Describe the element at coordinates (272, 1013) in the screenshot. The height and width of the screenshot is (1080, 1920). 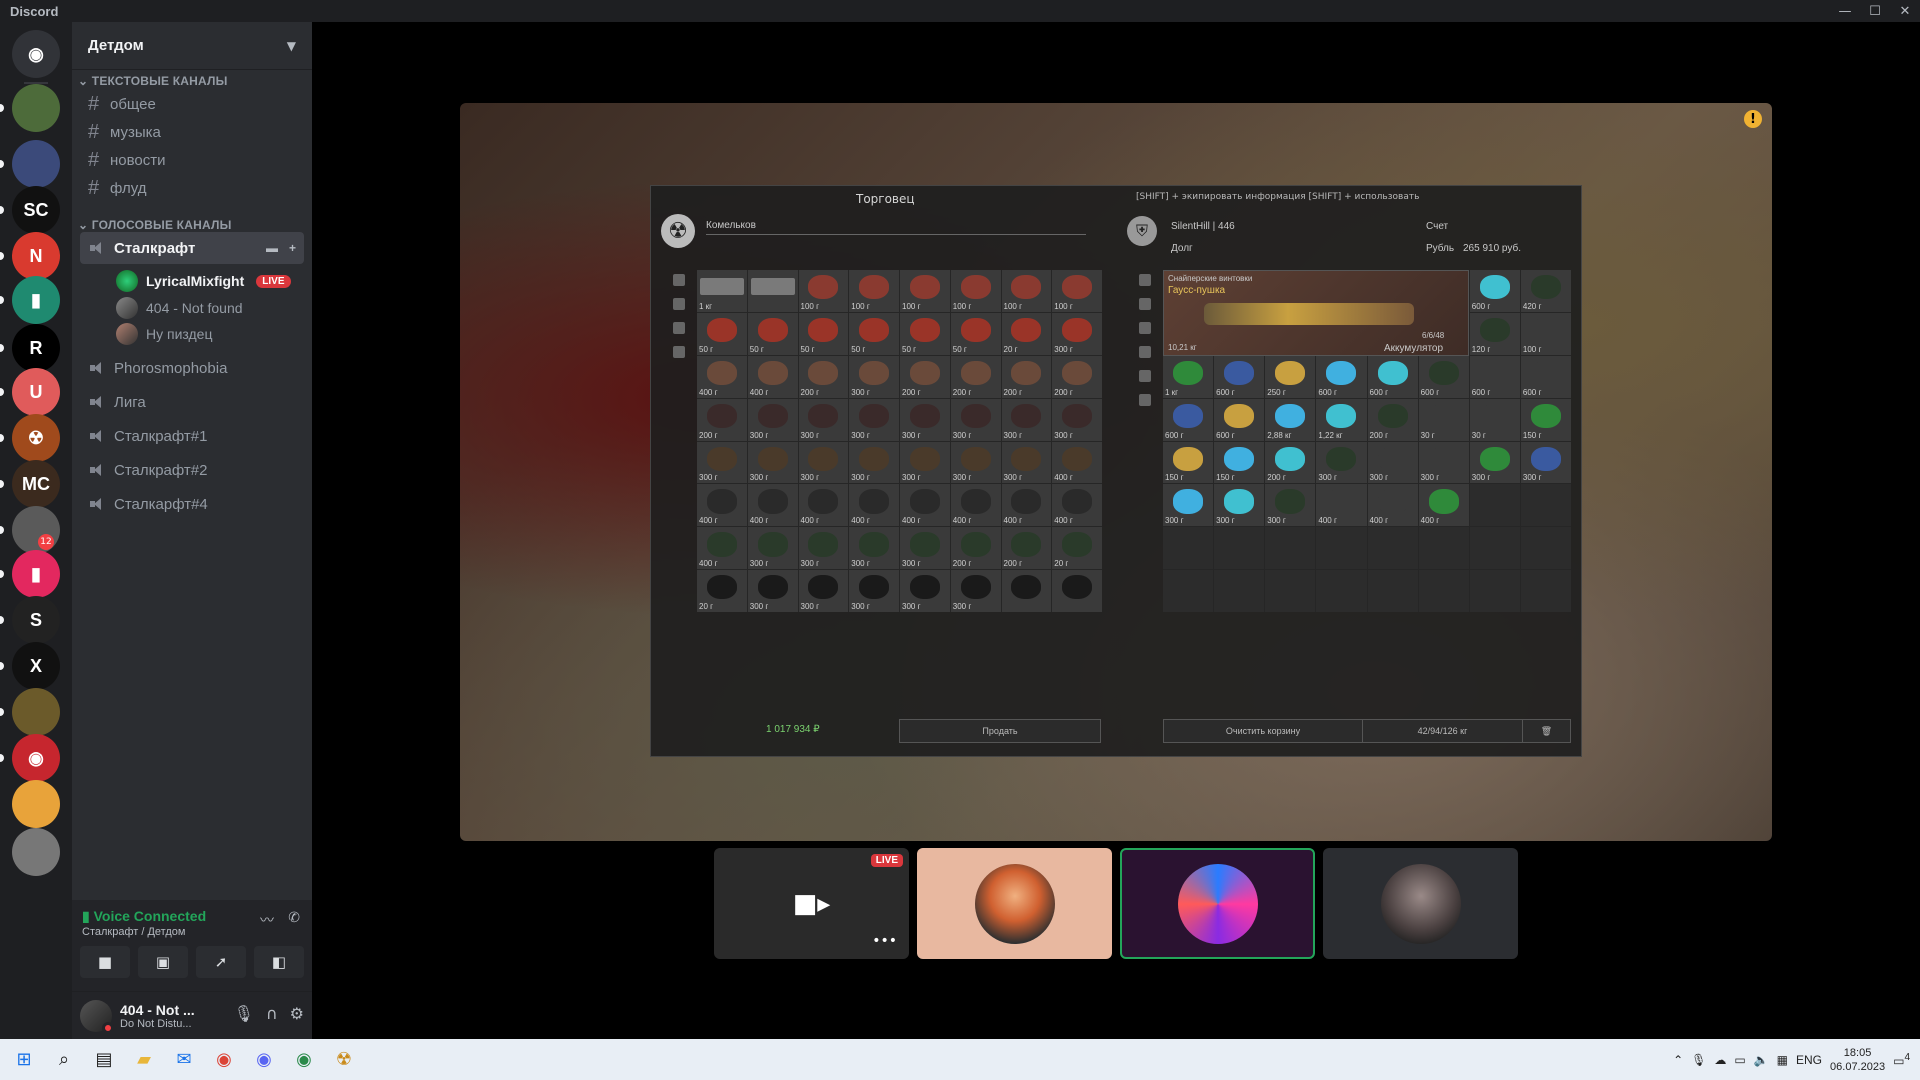
I see `headphones-icon: ∩` at that location.